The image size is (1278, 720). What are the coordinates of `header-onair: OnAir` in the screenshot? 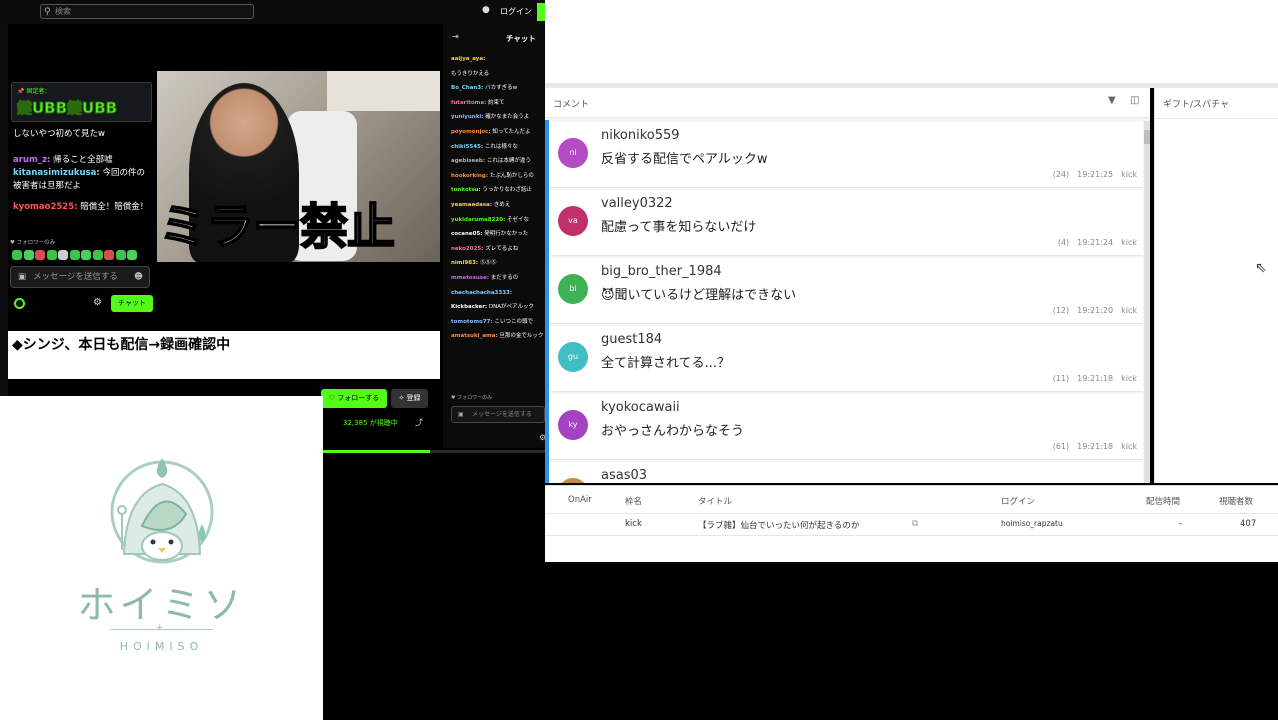 It's located at (580, 500).